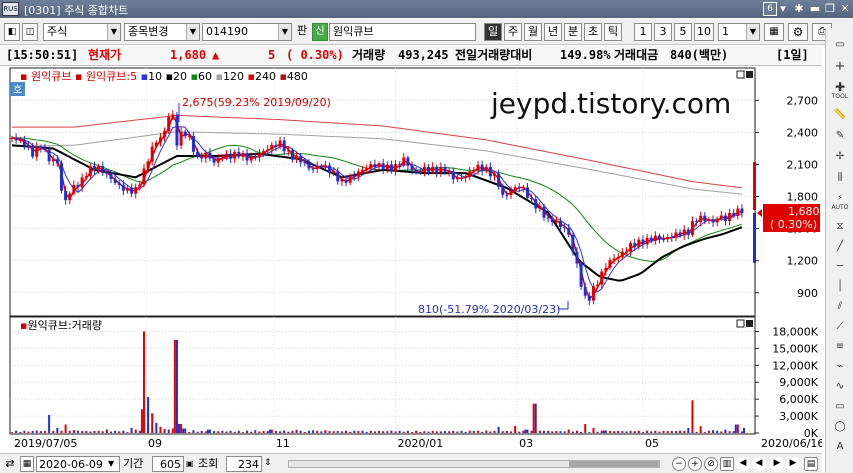 The height and width of the screenshot is (473, 853). Describe the element at coordinates (533, 32) in the screenshot. I see `period-month-button: 월` at that location.